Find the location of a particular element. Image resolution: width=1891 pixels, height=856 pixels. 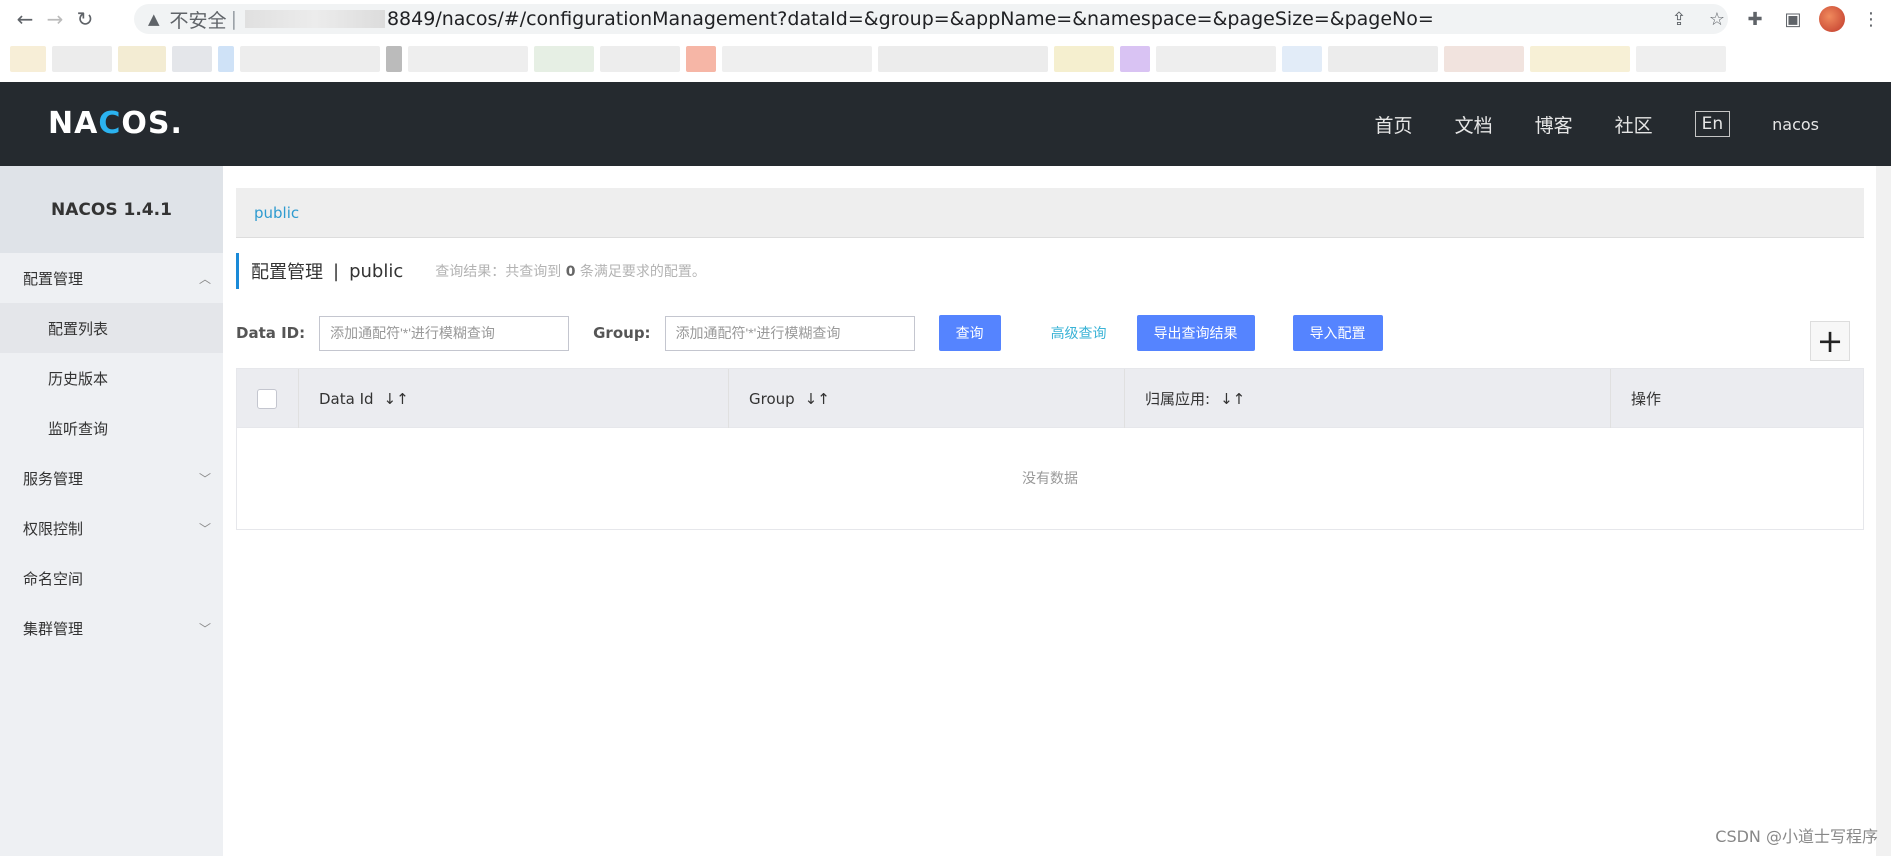

top-nav: 首页 文档 博客 社区 En nacos is located at coordinates (1597, 124).